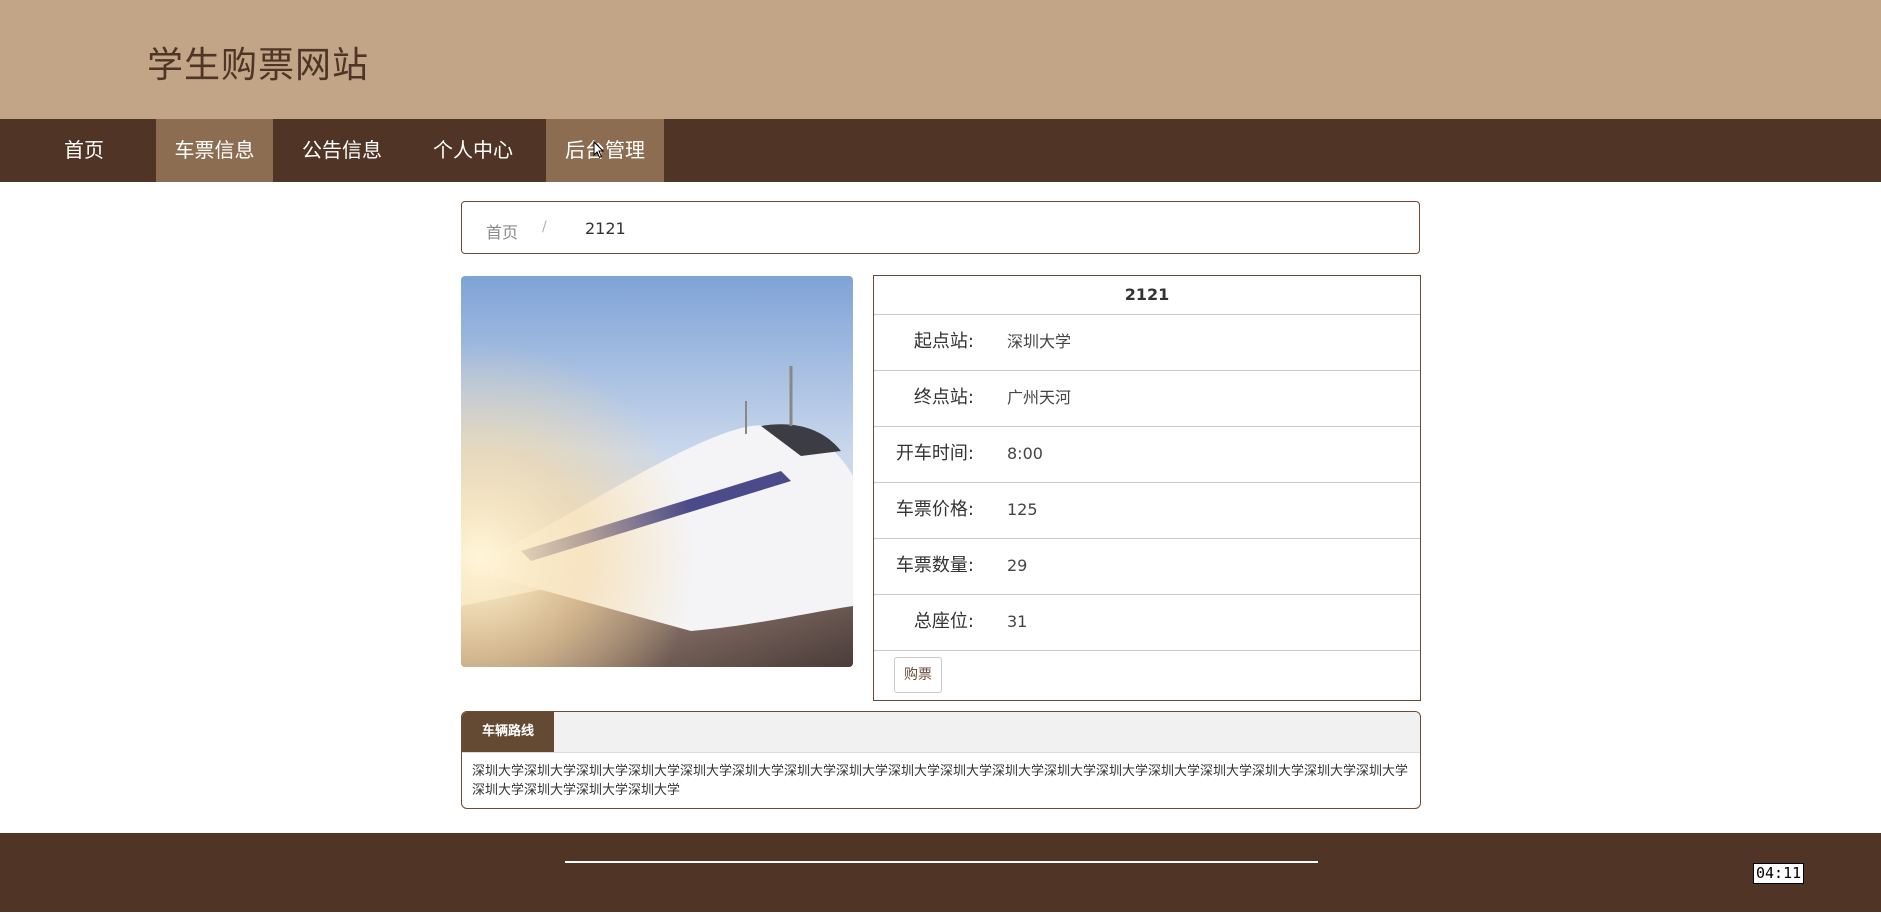 The width and height of the screenshot is (1881, 918). I want to click on clock-badge: 04:11, so click(1779, 873).